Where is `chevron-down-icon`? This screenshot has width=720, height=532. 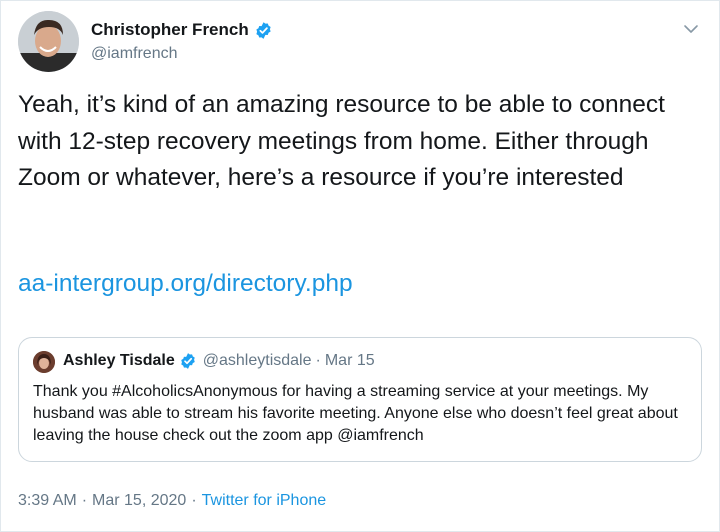 chevron-down-icon is located at coordinates (691, 29).